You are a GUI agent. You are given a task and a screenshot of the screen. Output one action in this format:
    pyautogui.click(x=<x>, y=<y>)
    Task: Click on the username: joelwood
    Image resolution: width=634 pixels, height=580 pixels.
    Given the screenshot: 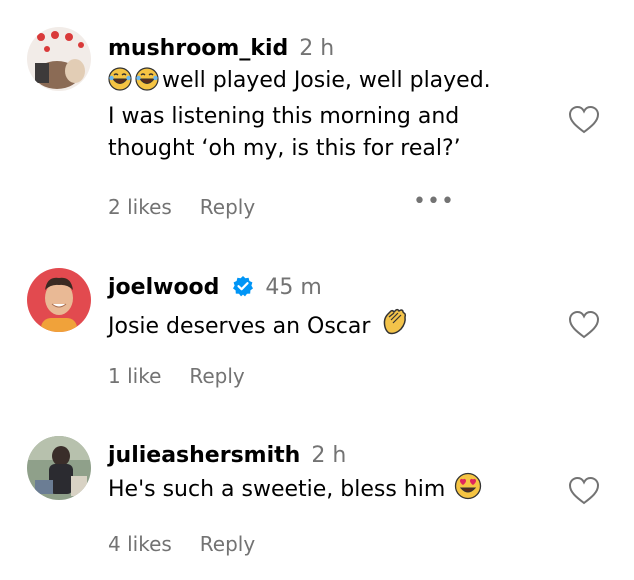 What is the action you would take?
    pyautogui.click(x=163, y=287)
    